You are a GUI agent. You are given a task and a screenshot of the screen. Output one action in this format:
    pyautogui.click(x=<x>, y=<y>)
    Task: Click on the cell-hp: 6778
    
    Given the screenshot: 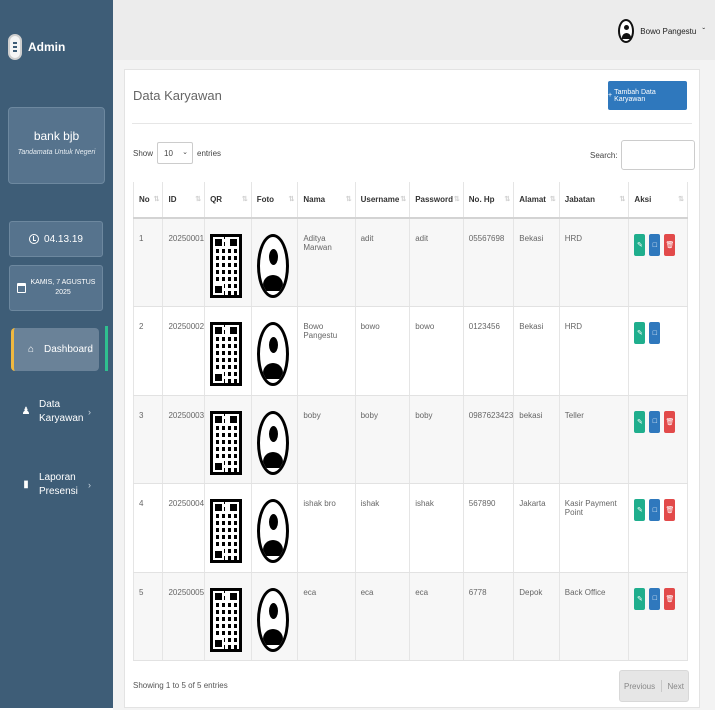 What is the action you would take?
    pyautogui.click(x=489, y=616)
    